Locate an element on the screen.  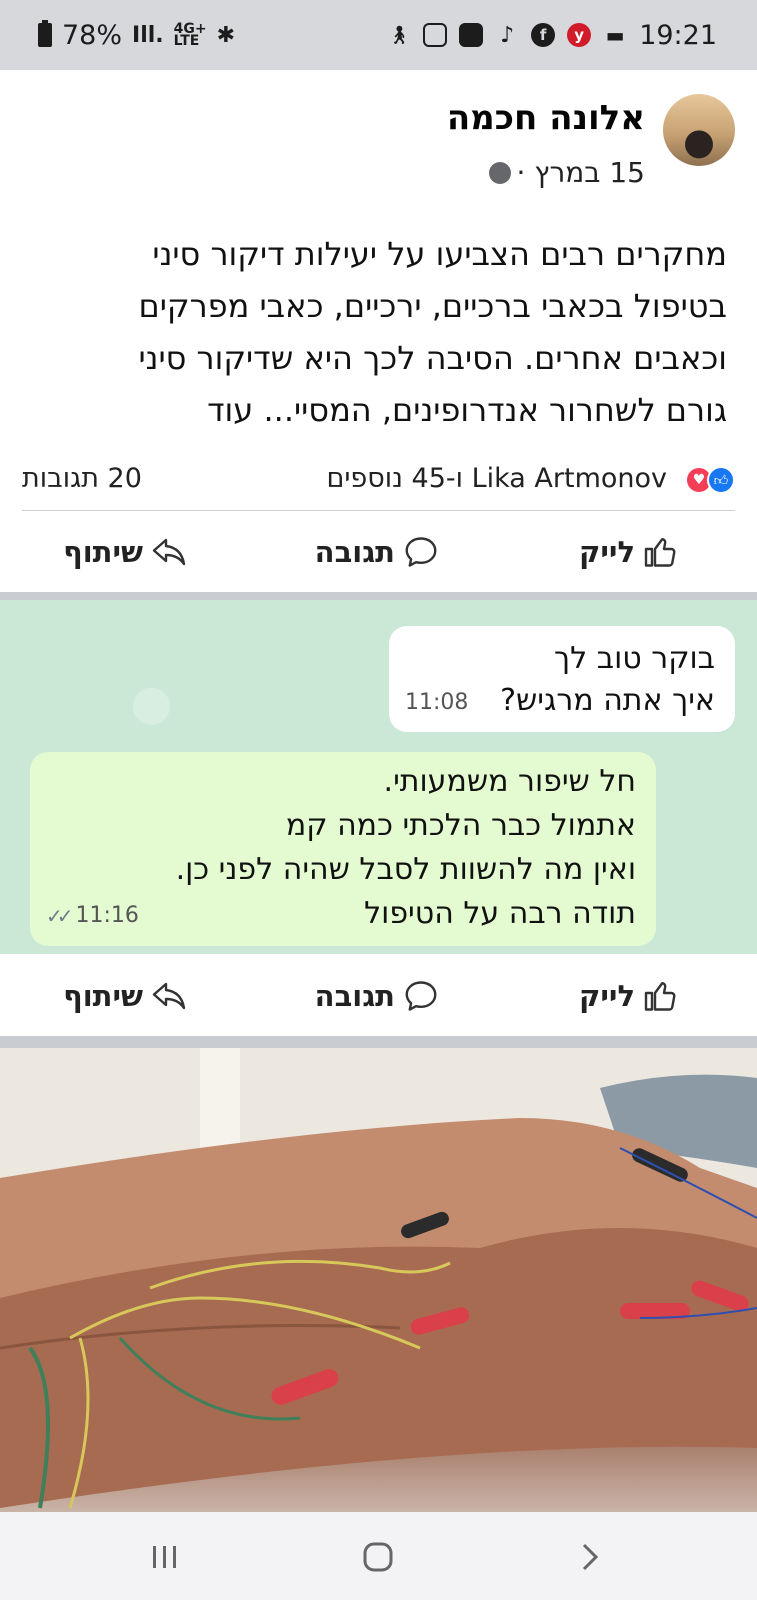
recent-apps-button is located at coordinates (165, 1557).